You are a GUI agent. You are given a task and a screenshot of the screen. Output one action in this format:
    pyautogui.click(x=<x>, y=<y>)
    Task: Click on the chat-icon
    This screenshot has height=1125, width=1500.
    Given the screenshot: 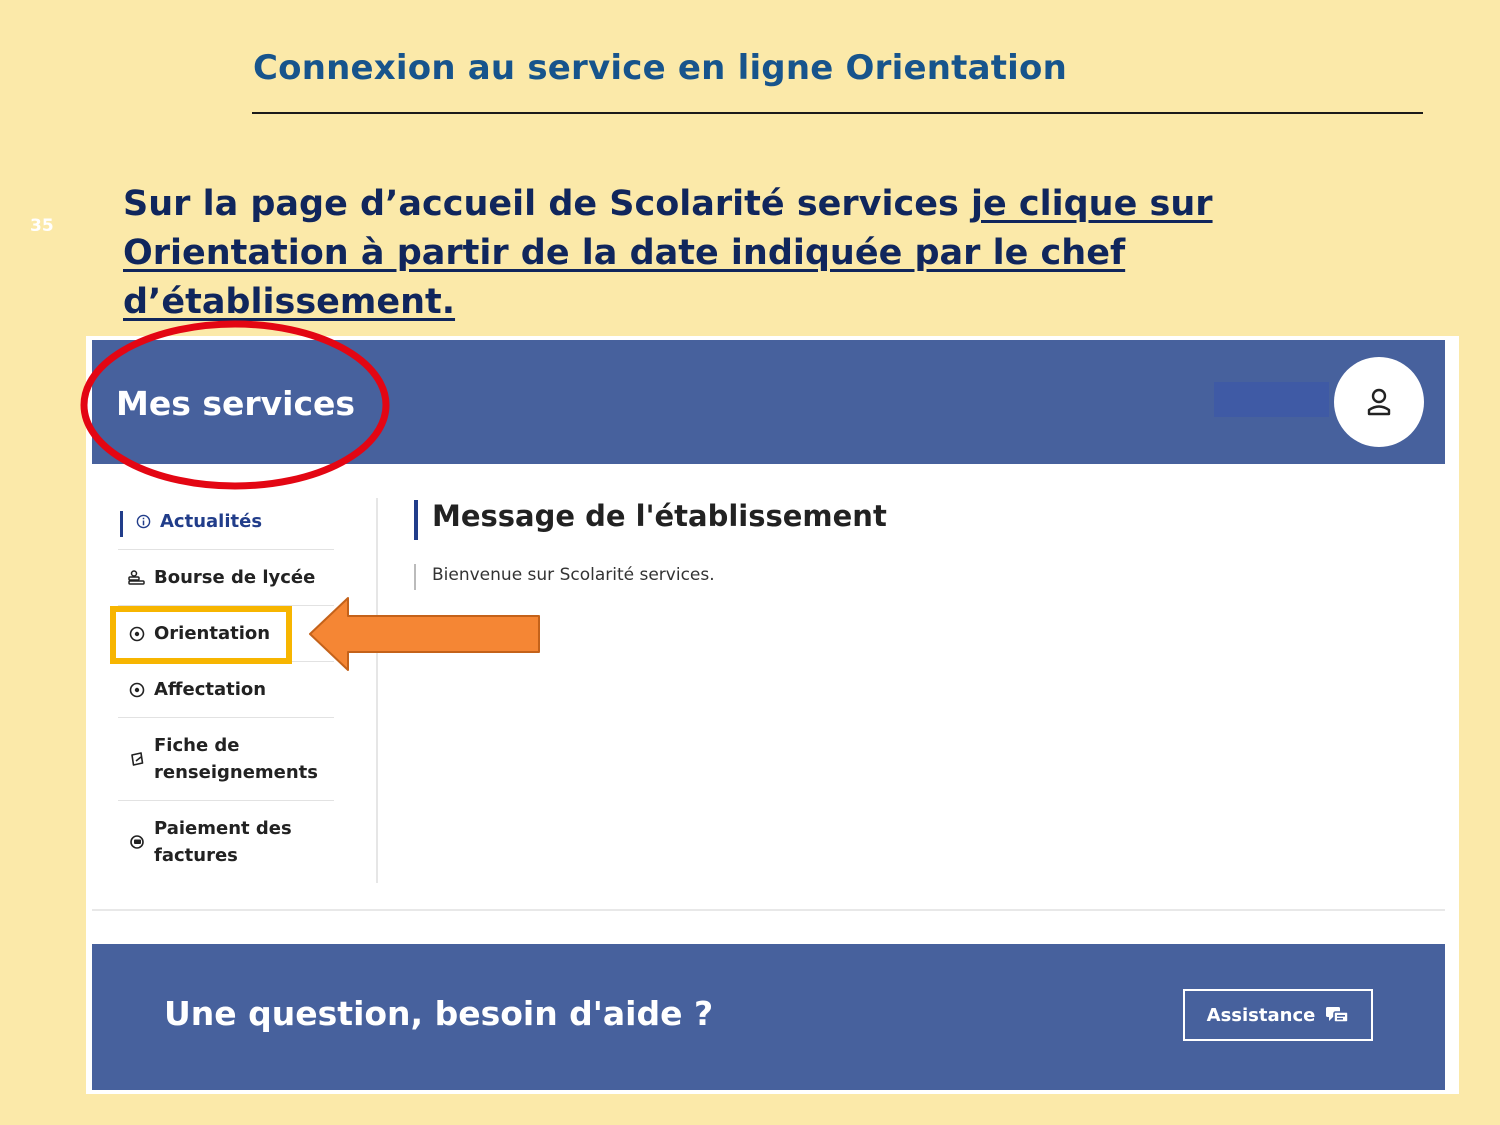 What is the action you would take?
    pyautogui.click(x=1338, y=1015)
    